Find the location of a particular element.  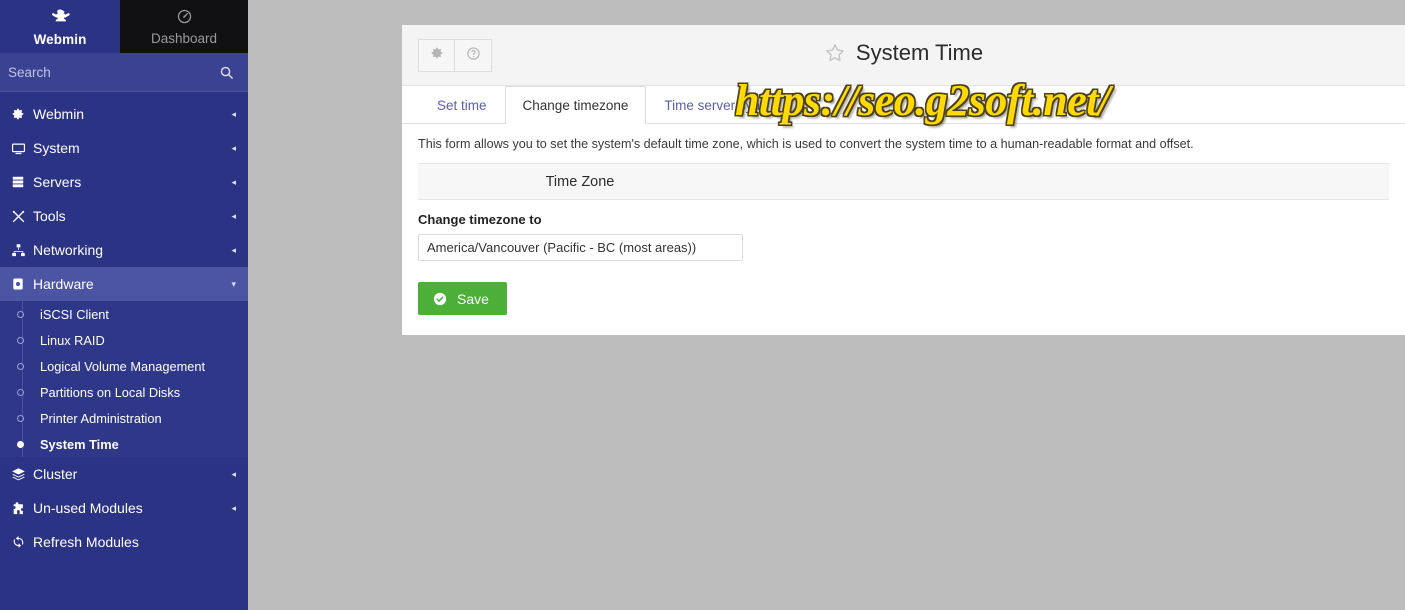

sidebar-item-label: Tools is located at coordinates (49, 216).